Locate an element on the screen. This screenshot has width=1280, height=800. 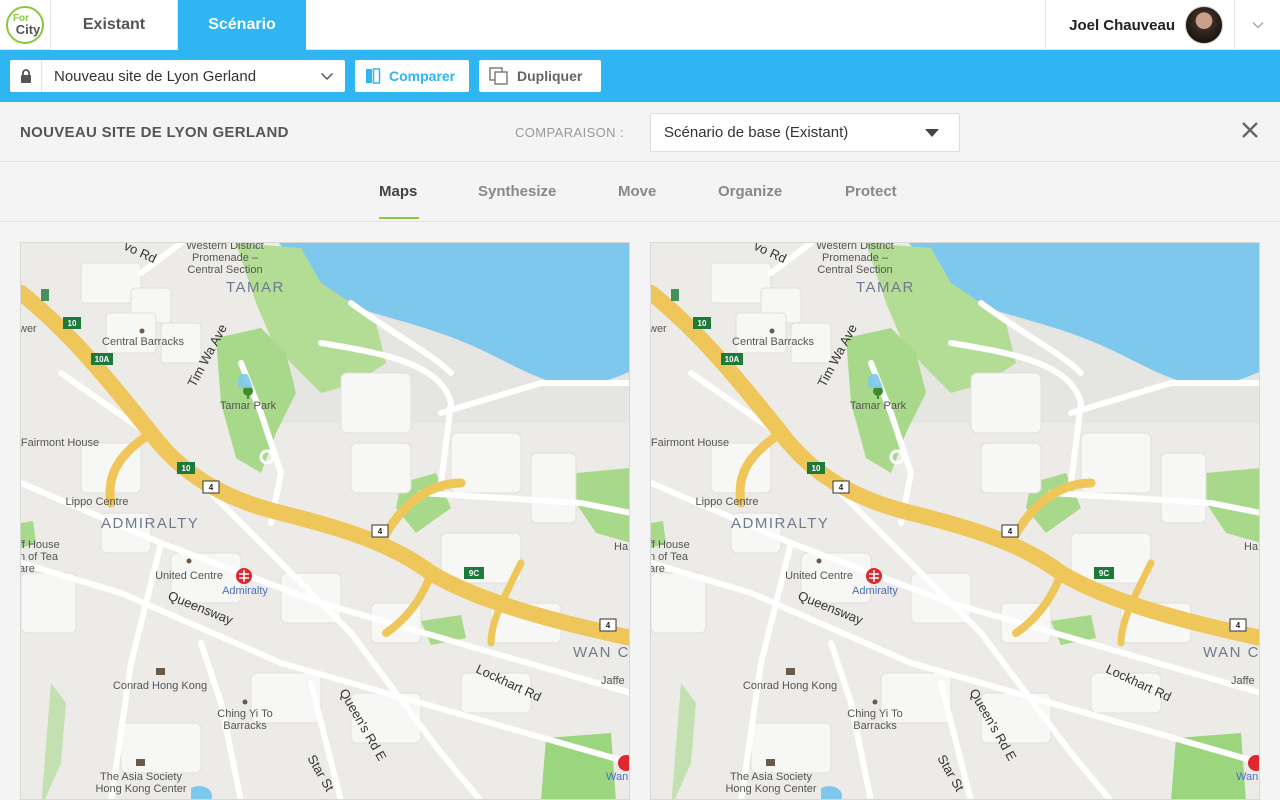
logo-line2: City is located at coordinates (28, 29).